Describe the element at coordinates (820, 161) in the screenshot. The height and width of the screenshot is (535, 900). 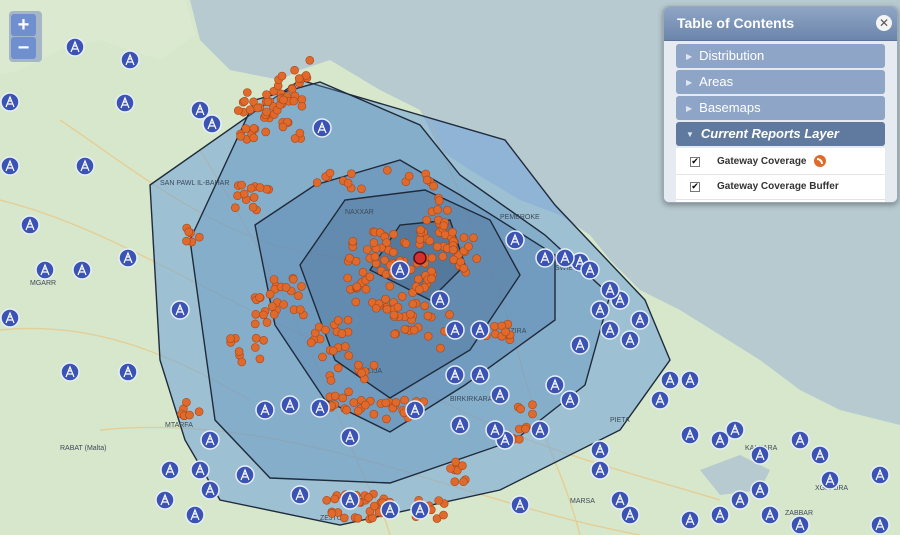
I see `rss-icon` at that location.